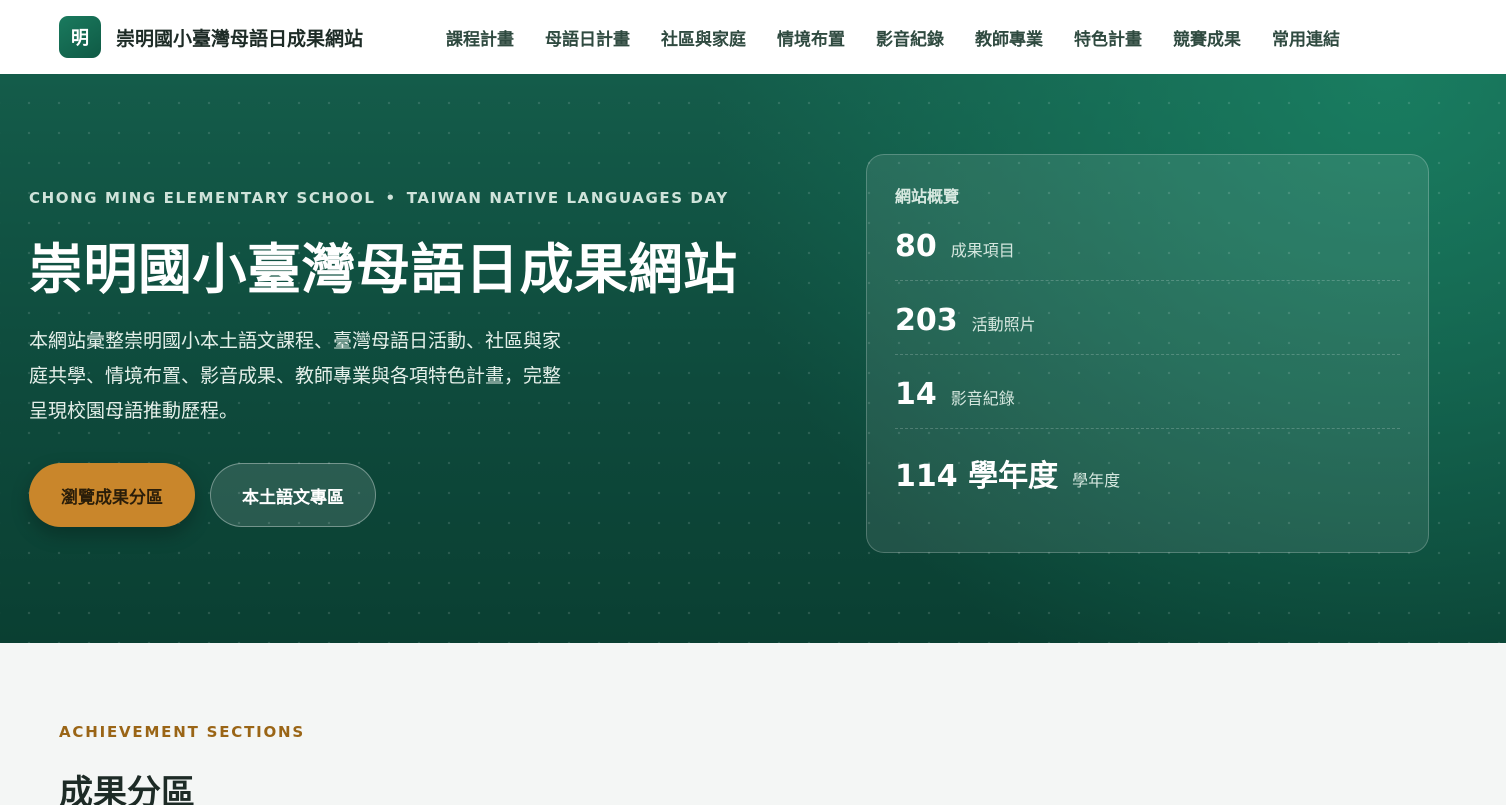  Describe the element at coordinates (1108, 37) in the screenshot. I see `nav-item-special-projects: 特色計畫` at that location.